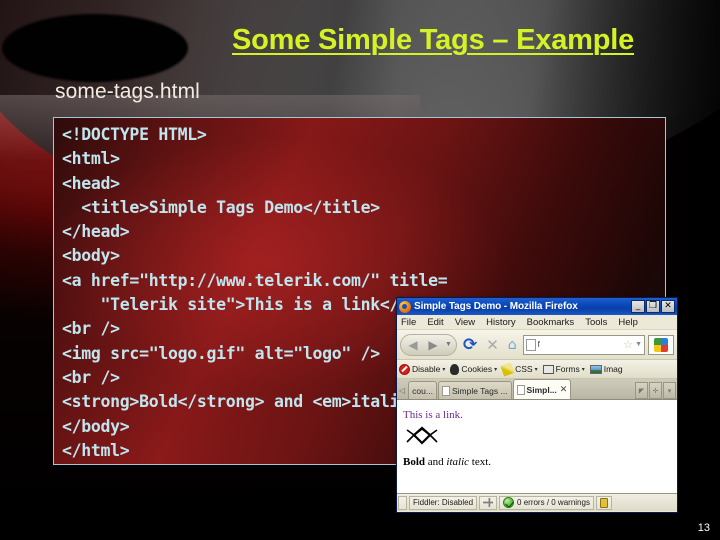 The width and height of the screenshot is (720, 540). I want to click on plugin-icon, so click(488, 502).